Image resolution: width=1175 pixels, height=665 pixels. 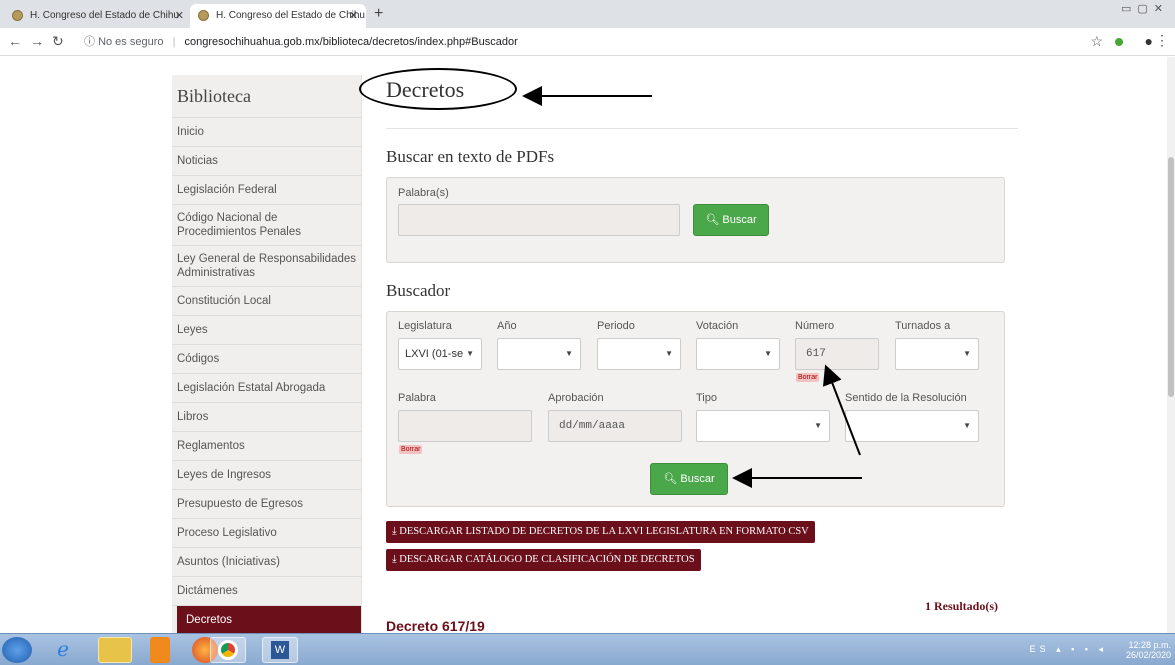 I want to click on tipo-select: ▼, so click(x=763, y=426).